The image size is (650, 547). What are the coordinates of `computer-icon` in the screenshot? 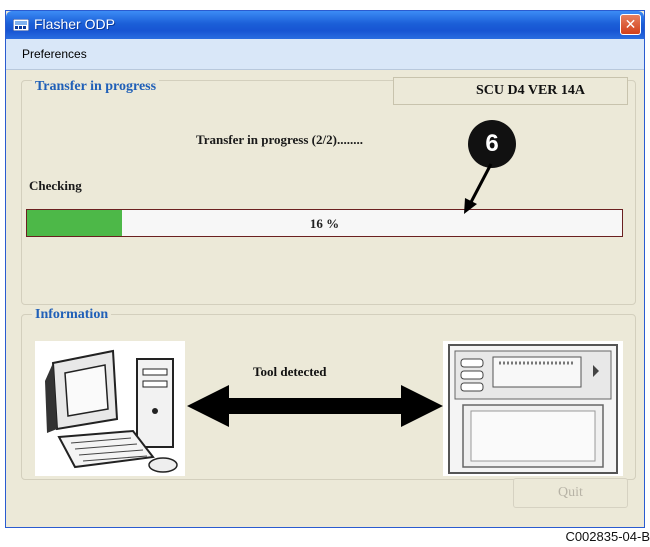 It's located at (110, 408).